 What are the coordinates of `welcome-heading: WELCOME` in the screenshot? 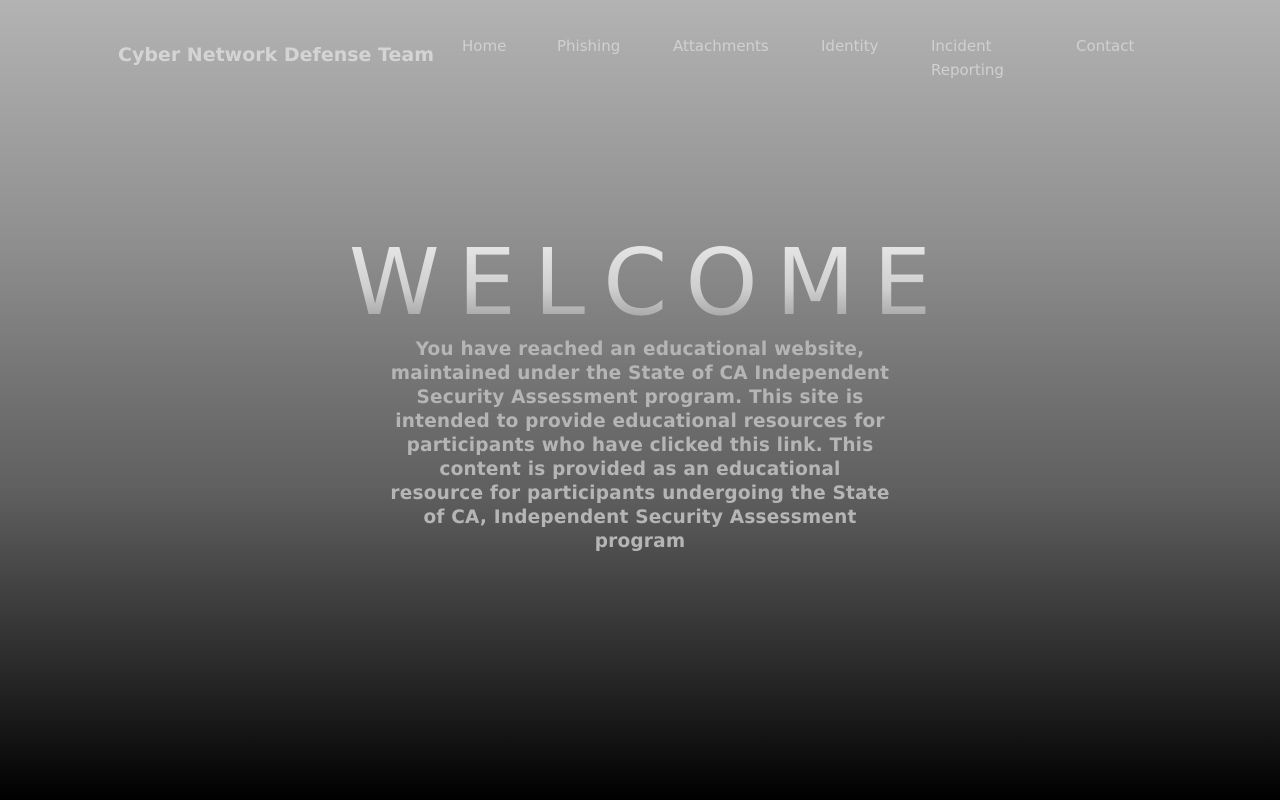 It's located at (640, 283).